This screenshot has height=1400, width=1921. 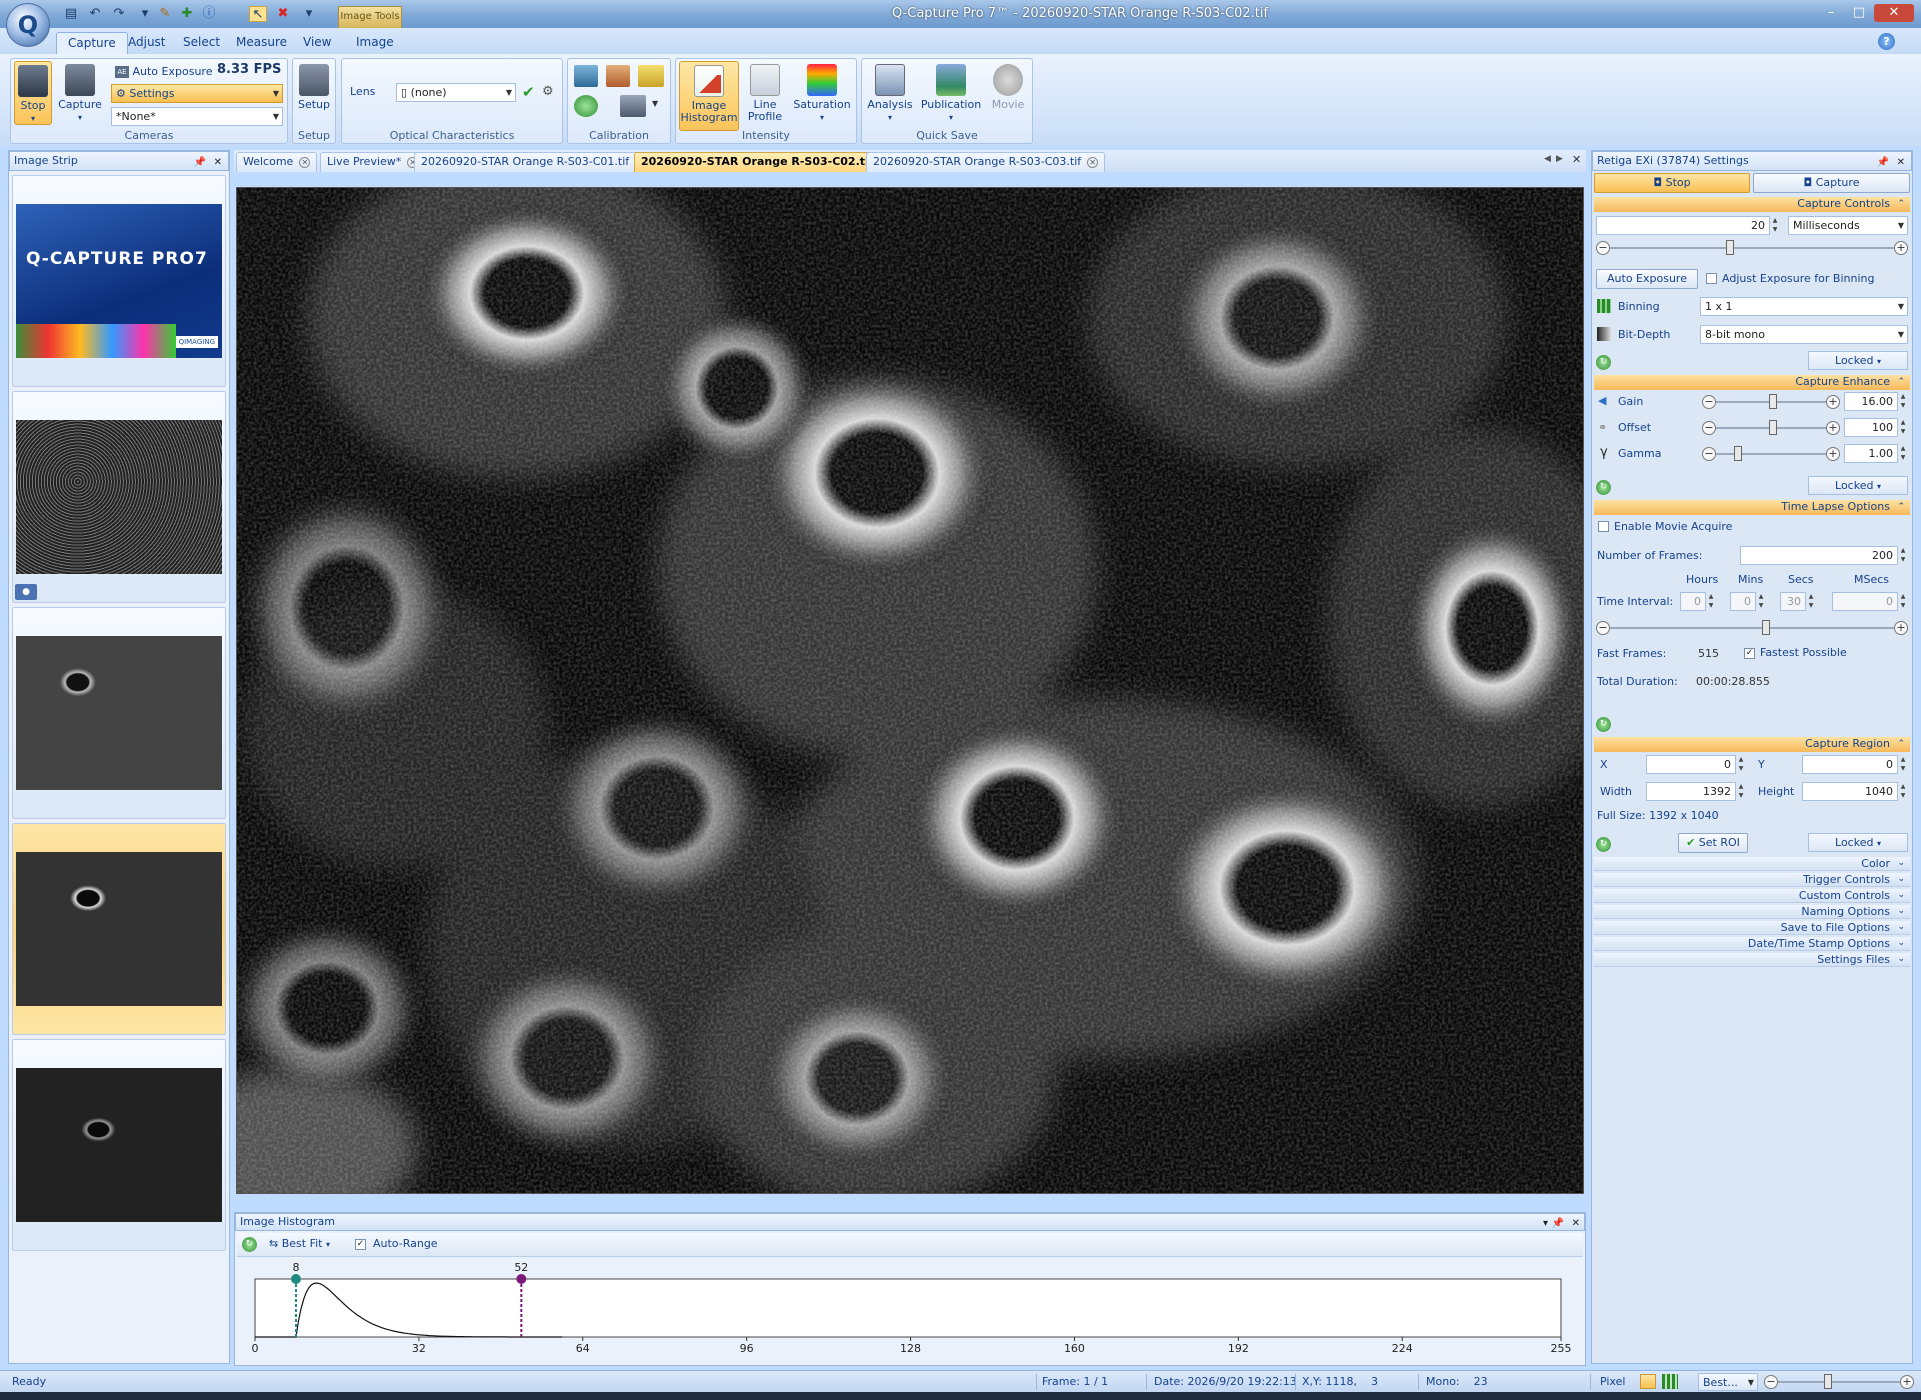 I want to click on region-y-spinner: ▲ ▼, so click(x=1903, y=764).